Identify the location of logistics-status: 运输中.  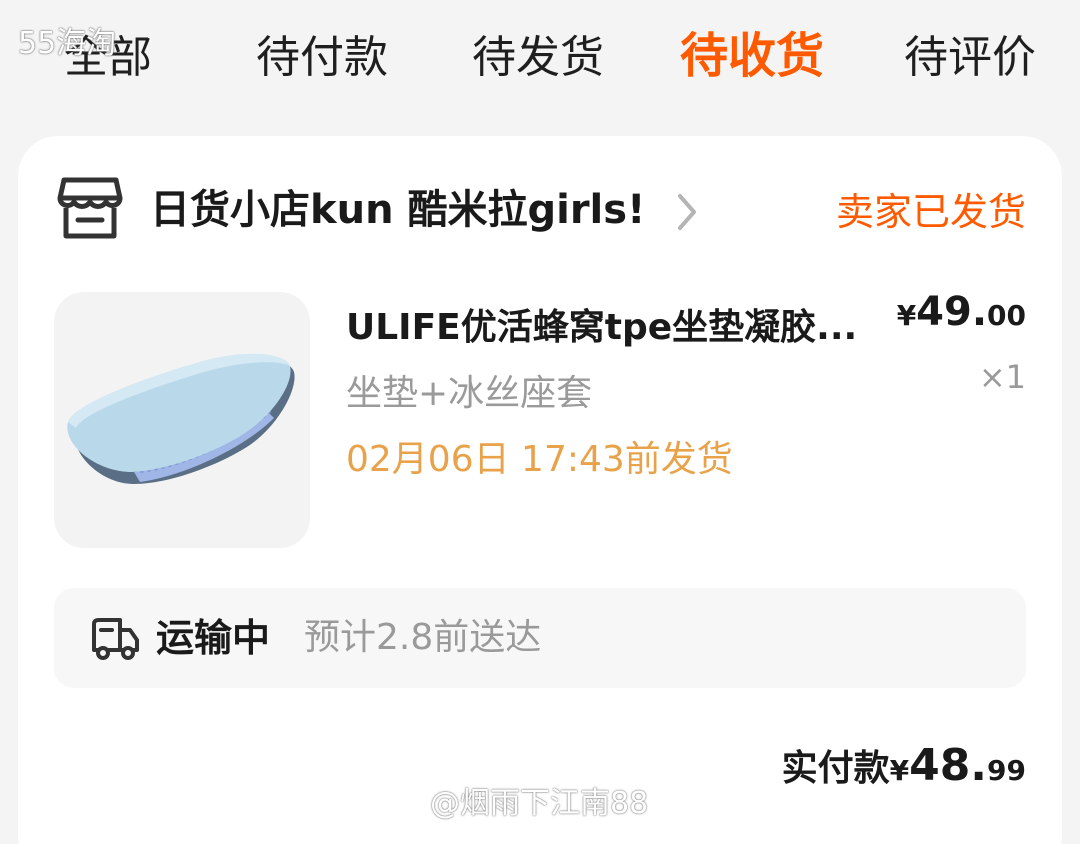
(213, 638).